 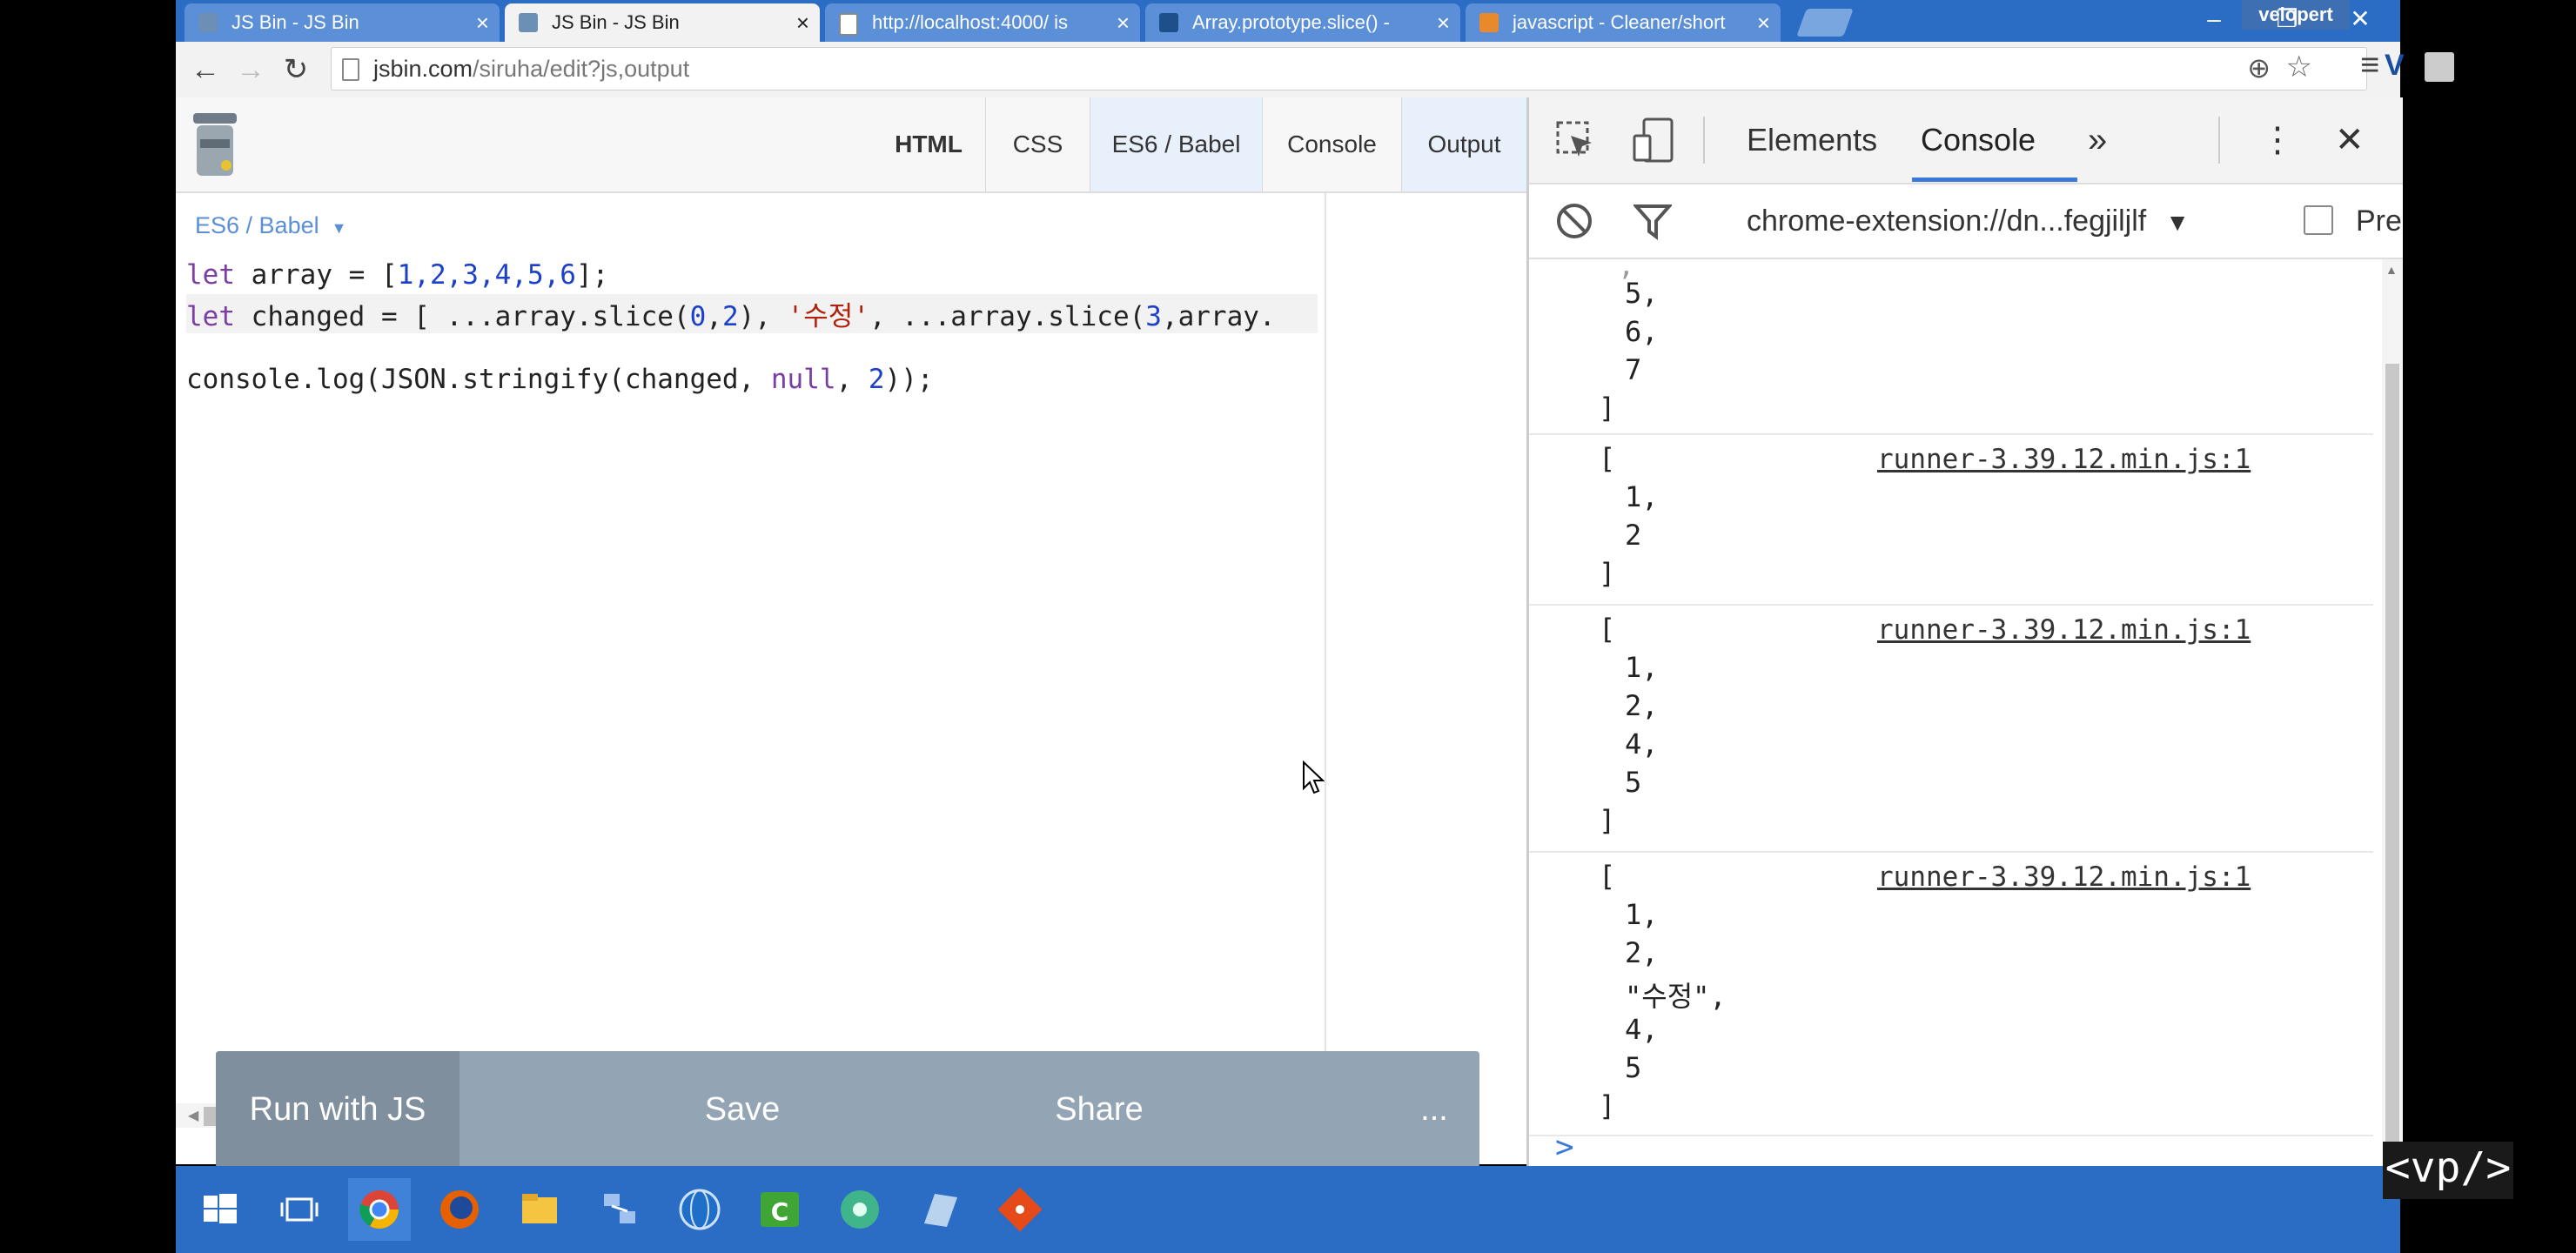 What do you see at coordinates (2360, 19) in the screenshot?
I see `close-window-icon: ✕` at bounding box center [2360, 19].